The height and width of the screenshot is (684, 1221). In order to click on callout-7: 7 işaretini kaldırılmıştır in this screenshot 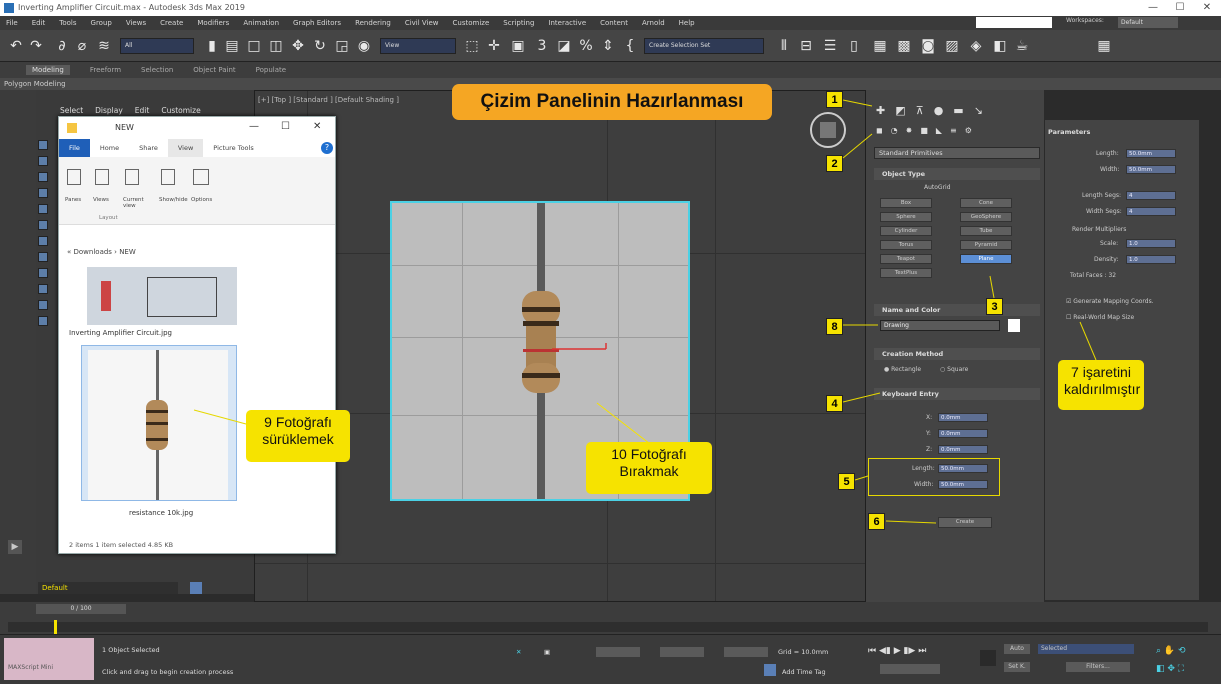, I will do `click(1101, 385)`.